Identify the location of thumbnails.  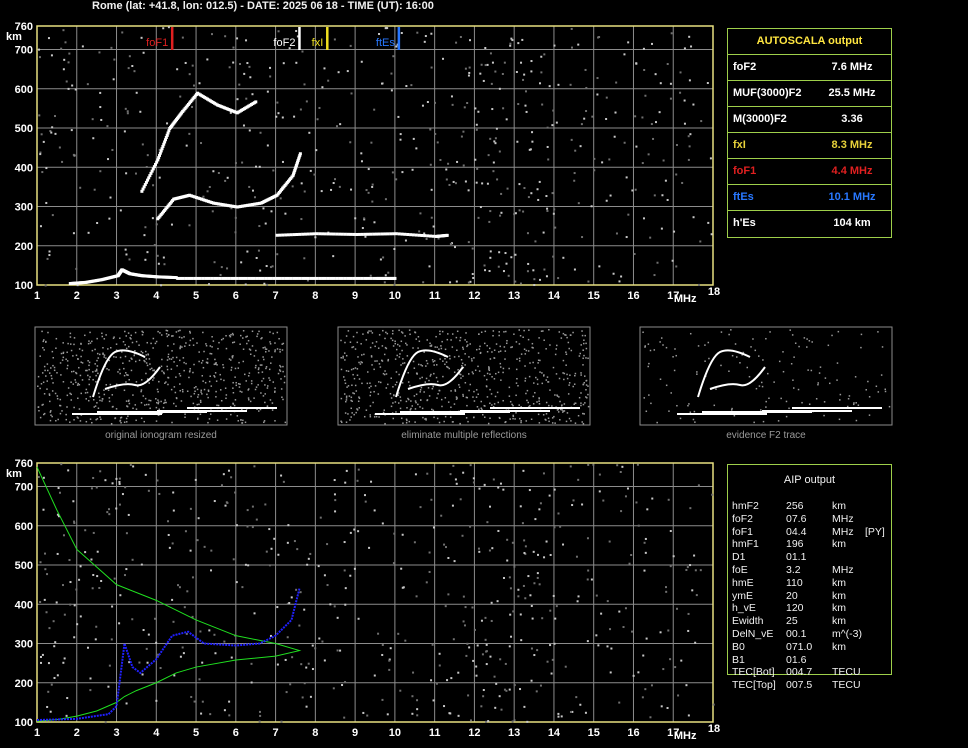
(463, 376).